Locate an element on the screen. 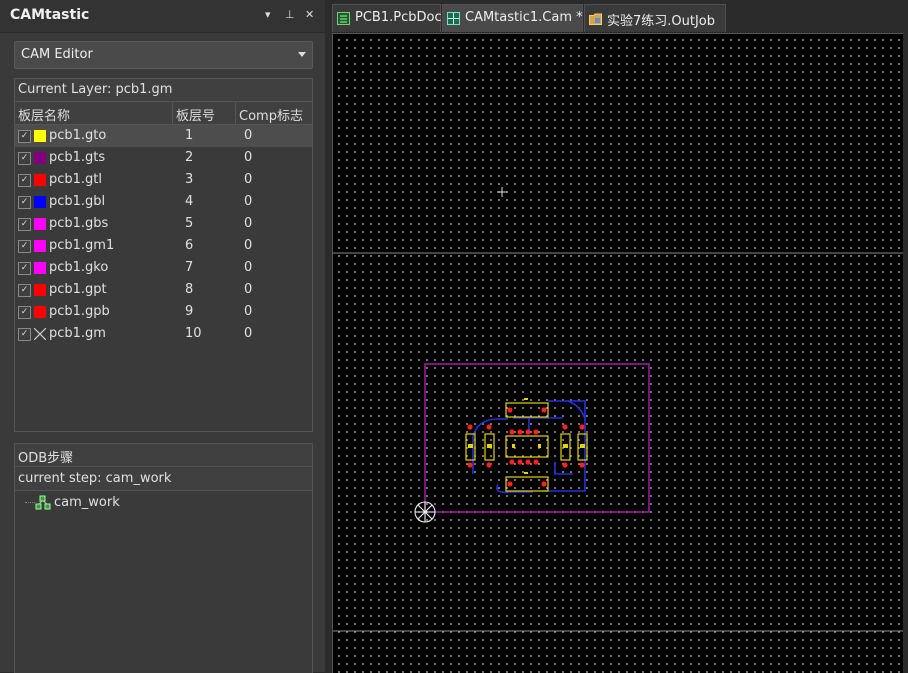  layer-number: 3 is located at coordinates (189, 179).